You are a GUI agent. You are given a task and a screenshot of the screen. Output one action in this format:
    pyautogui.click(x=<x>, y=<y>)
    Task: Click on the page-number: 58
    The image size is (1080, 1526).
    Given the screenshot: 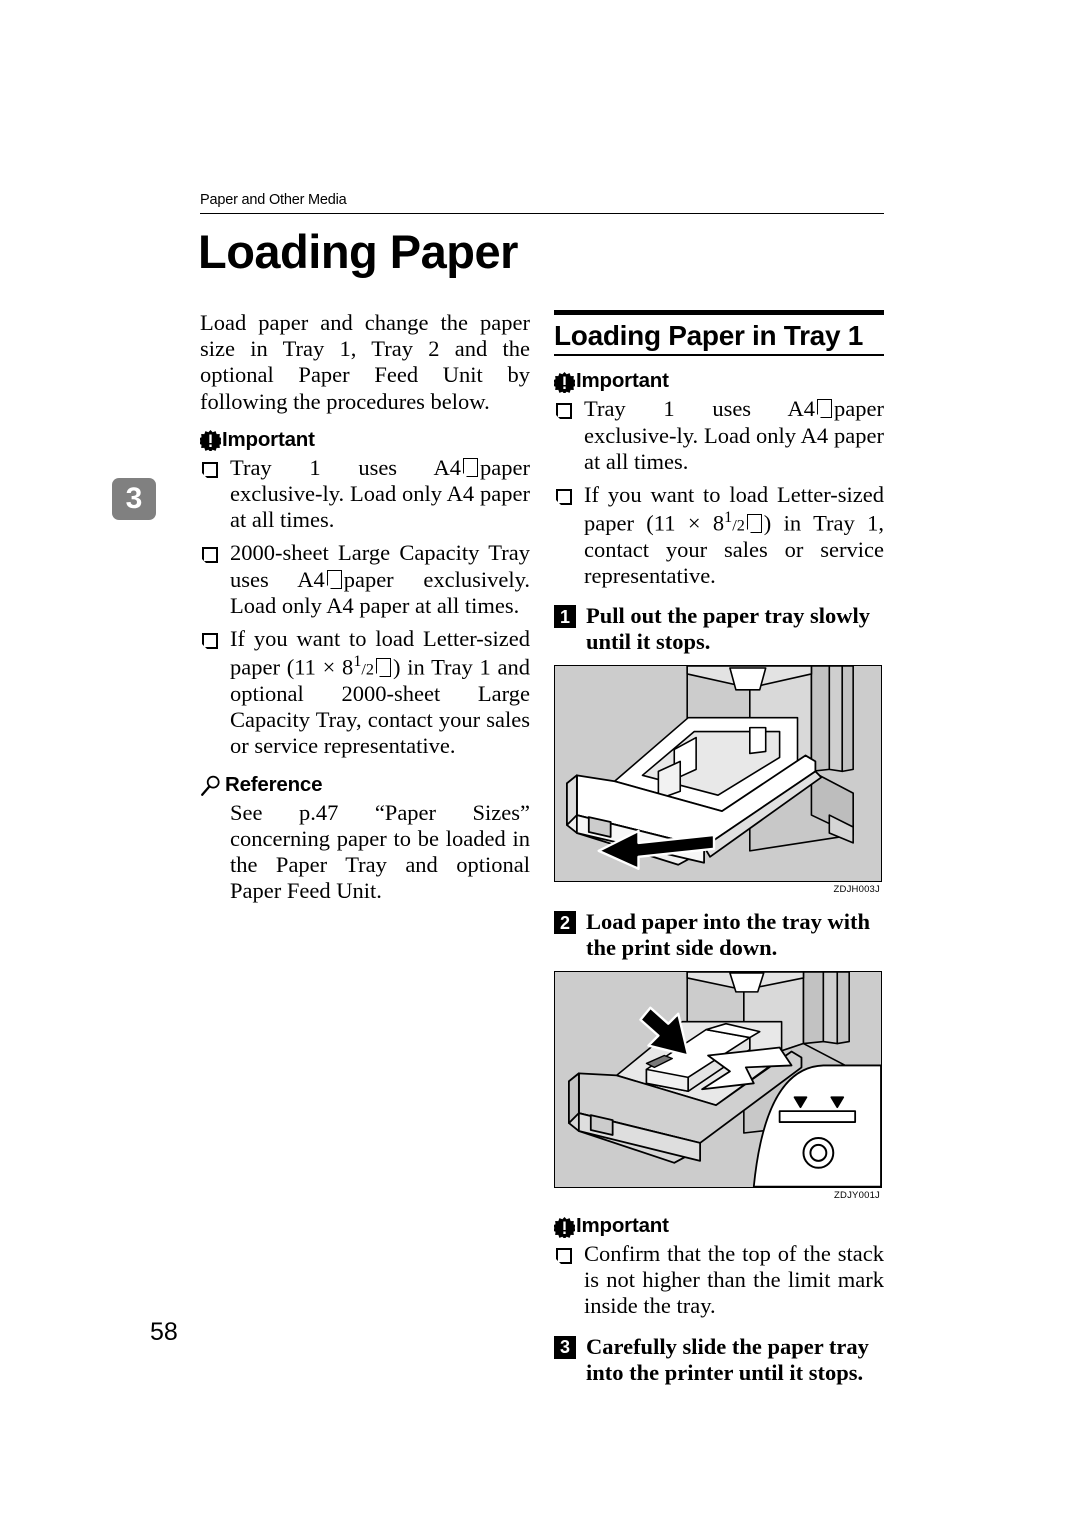 What is the action you would take?
    pyautogui.click(x=164, y=1332)
    